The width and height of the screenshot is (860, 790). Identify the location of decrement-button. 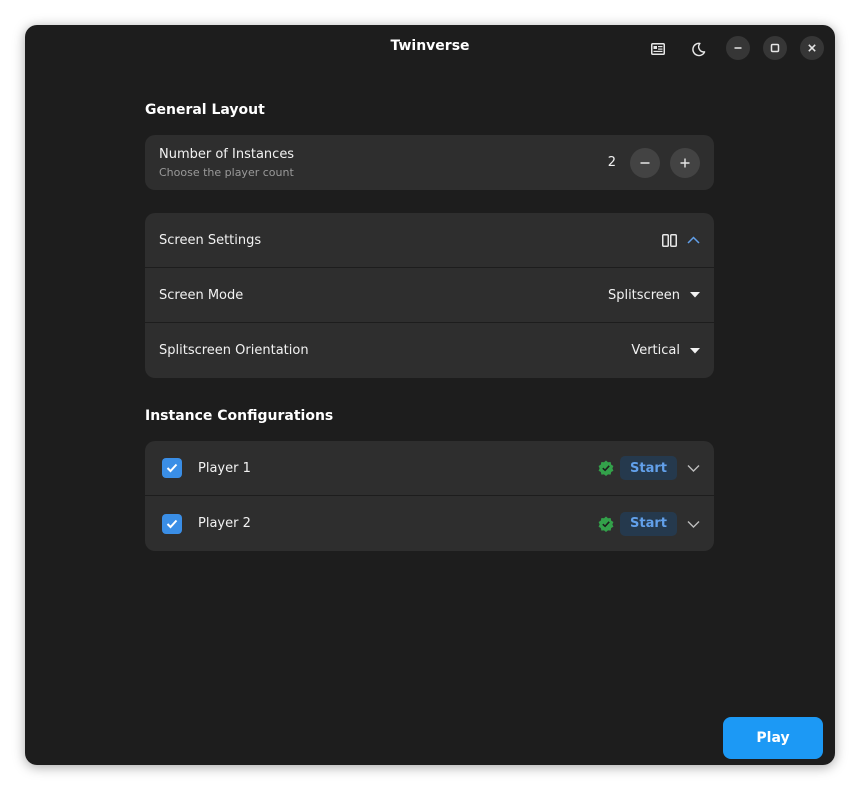
(645, 162).